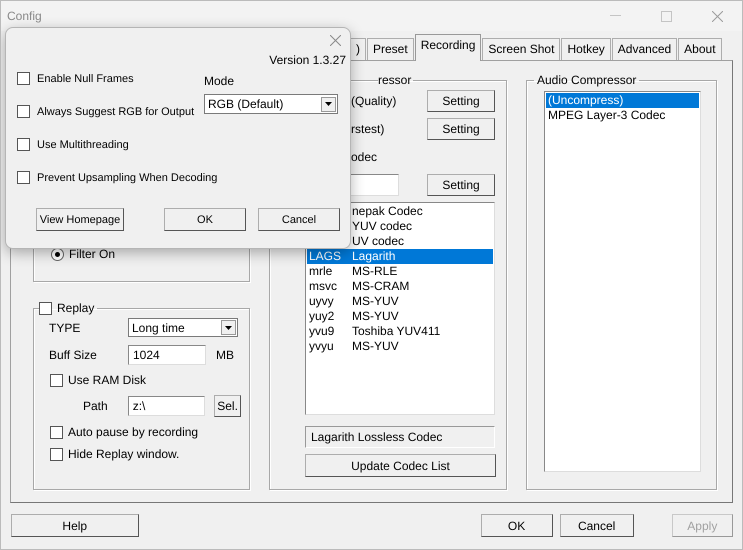 The height and width of the screenshot is (550, 743). I want to click on codec-list-item: yvyu MS-YUV, so click(400, 346).